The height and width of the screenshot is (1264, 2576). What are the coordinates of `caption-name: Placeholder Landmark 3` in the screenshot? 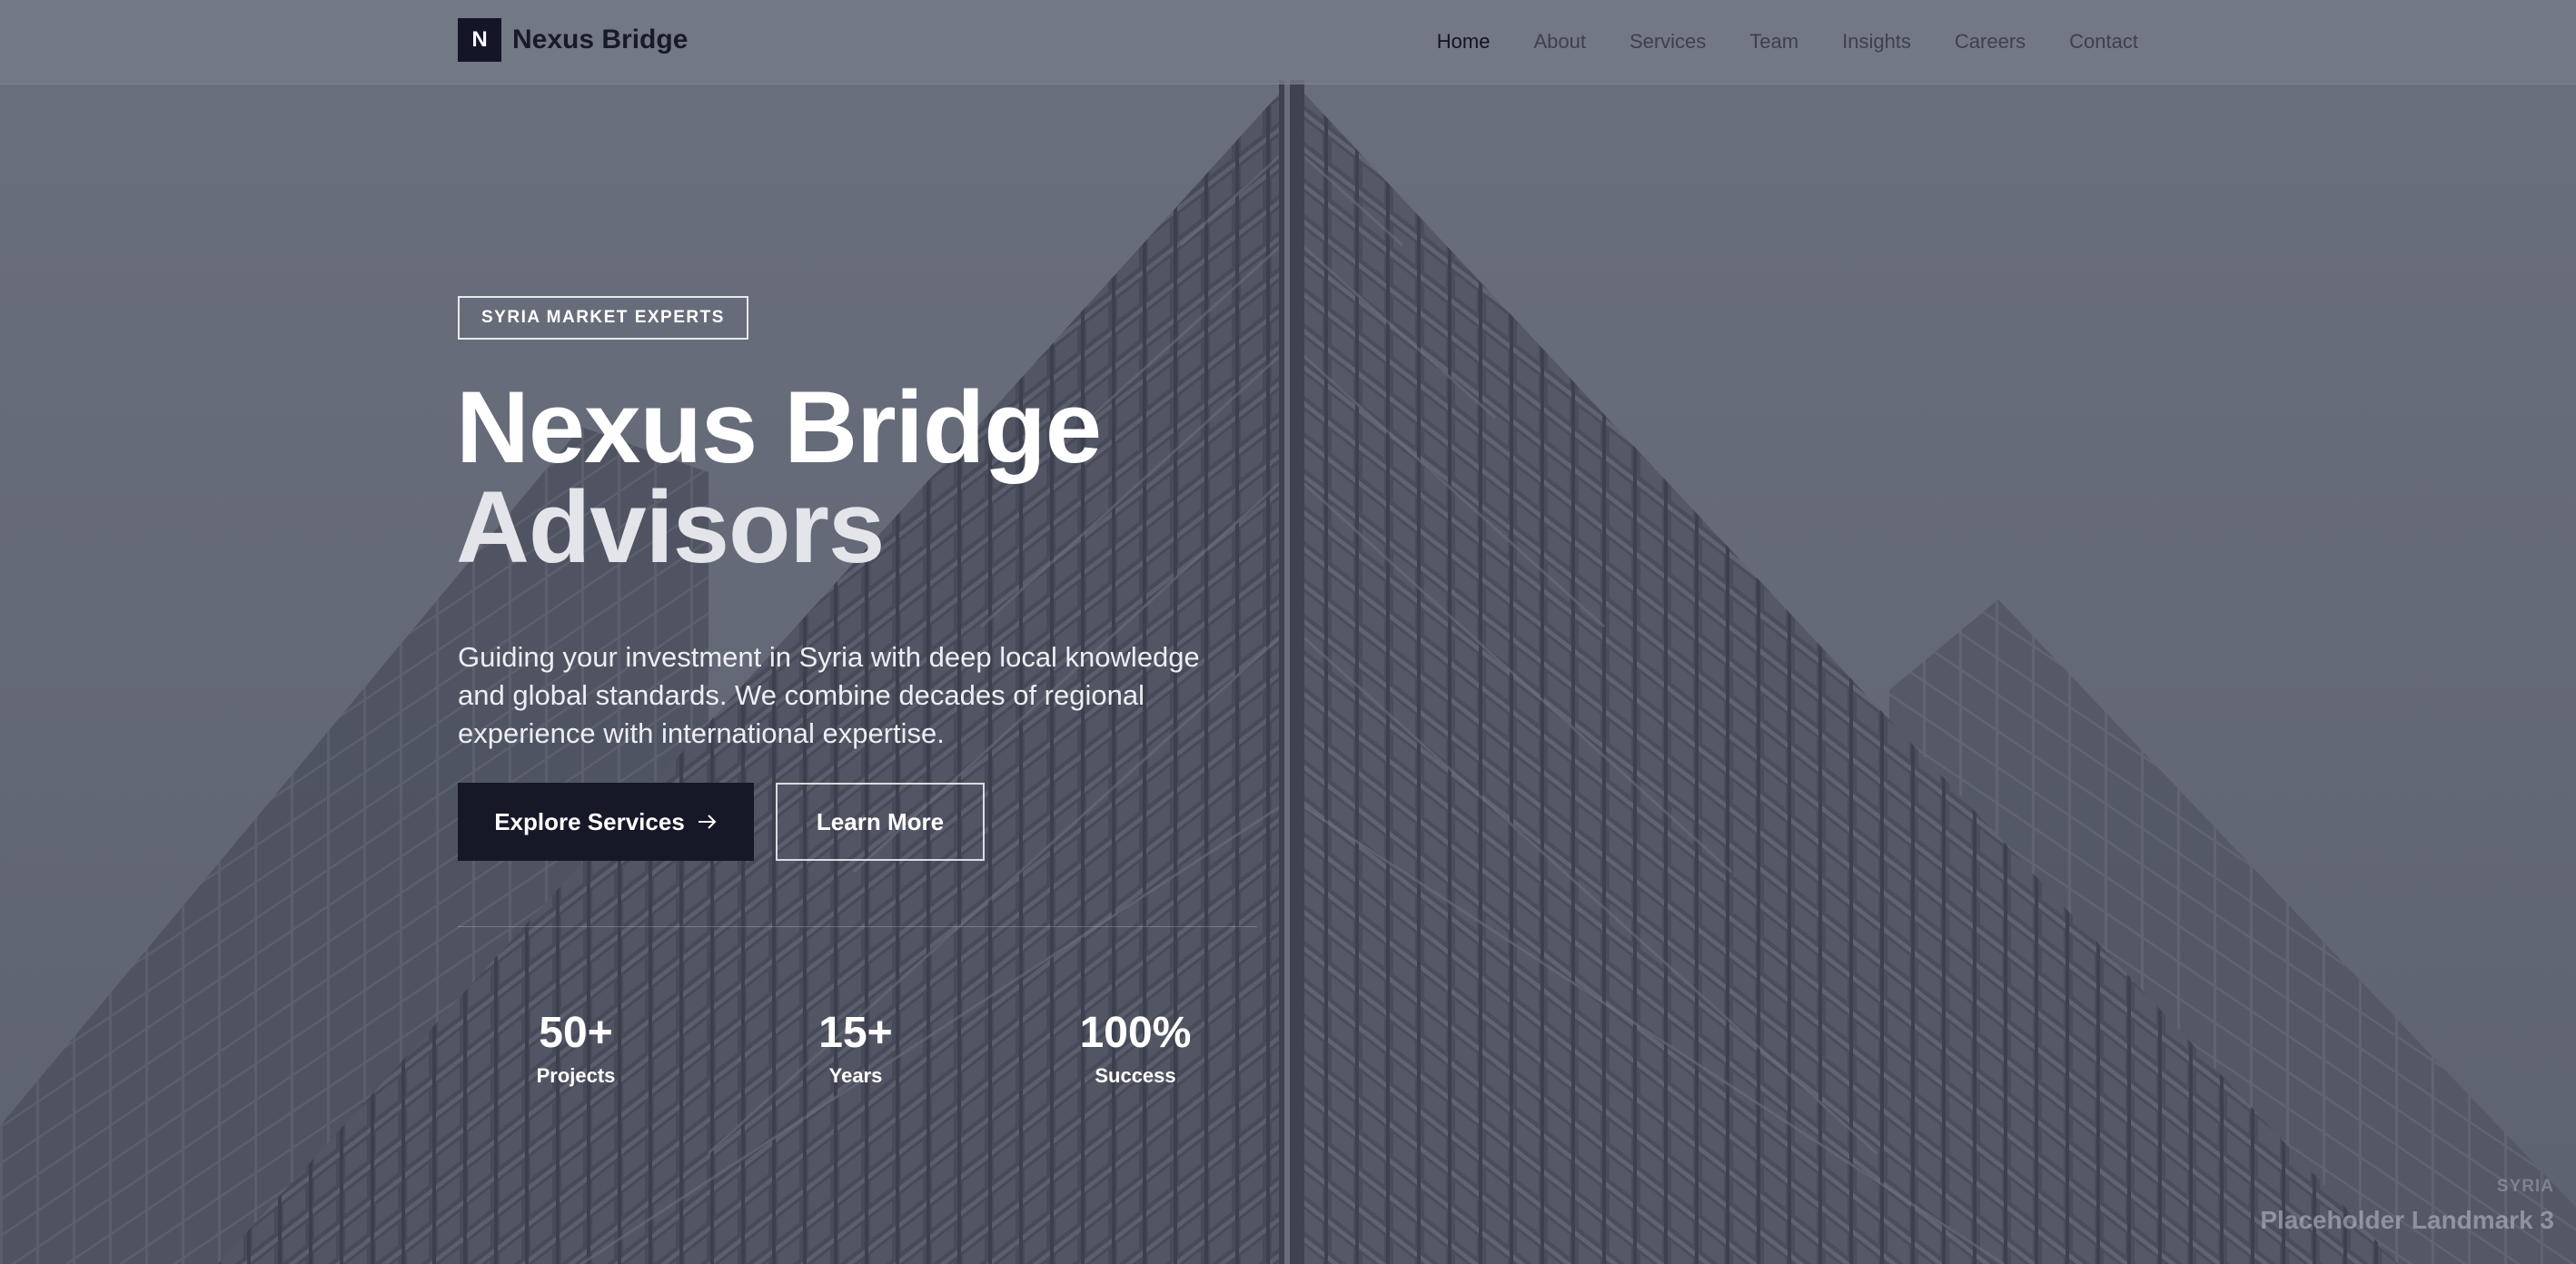 It's located at (2407, 1220).